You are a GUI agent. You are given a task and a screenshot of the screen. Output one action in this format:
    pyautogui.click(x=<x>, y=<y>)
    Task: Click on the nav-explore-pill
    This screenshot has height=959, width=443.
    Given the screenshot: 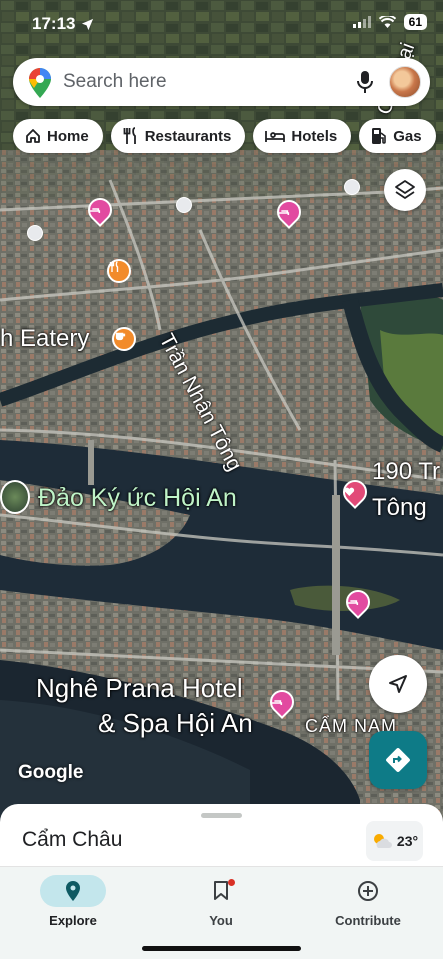 What is the action you would take?
    pyautogui.click(x=73, y=891)
    